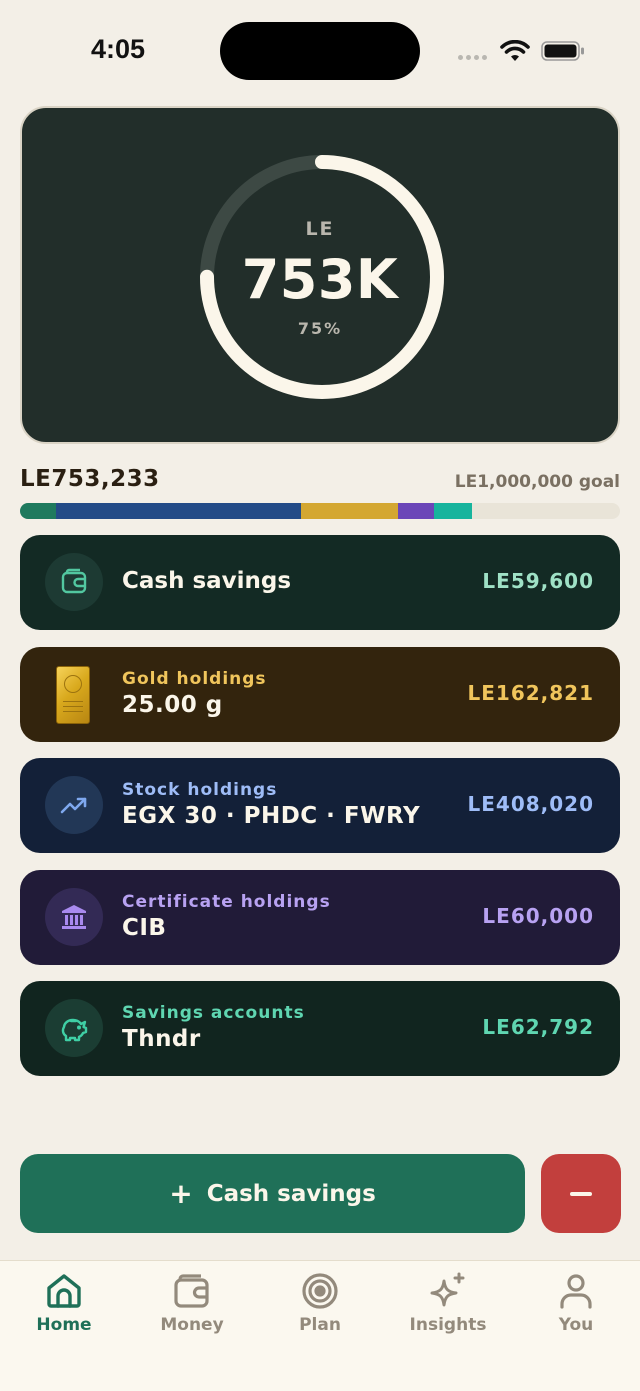 This screenshot has height=1391, width=640. Describe the element at coordinates (562, 51) in the screenshot. I see `battery-icon` at that location.